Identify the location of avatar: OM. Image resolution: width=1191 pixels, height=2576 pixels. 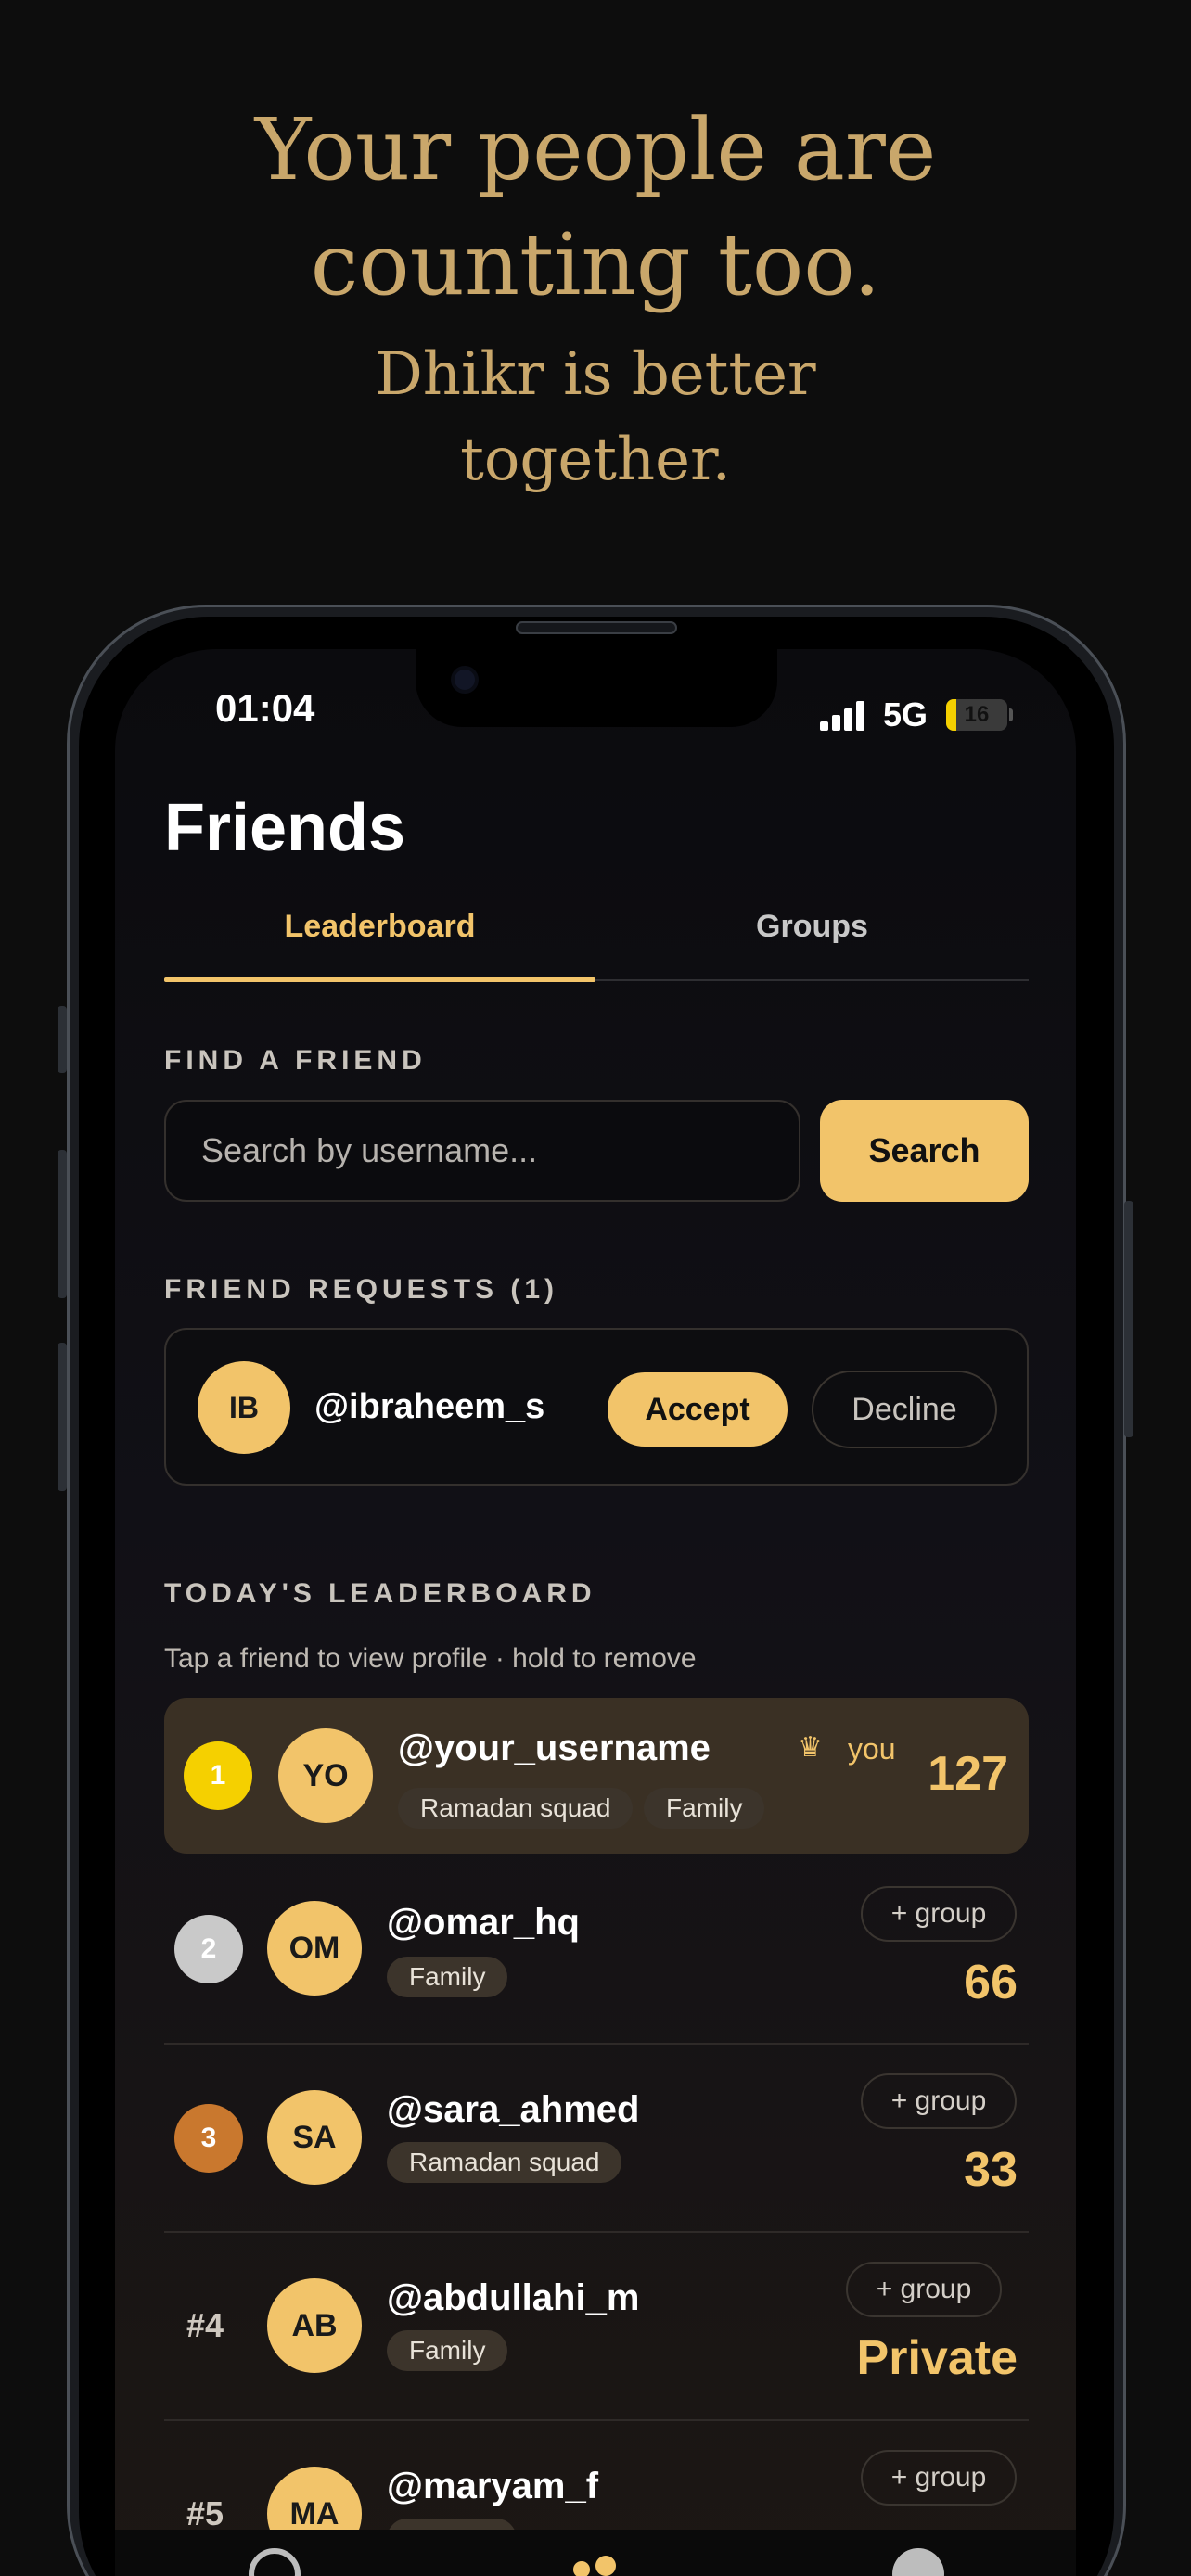
(314, 1949).